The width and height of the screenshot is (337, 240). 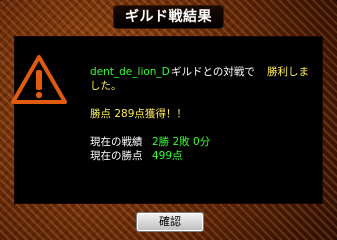 I want to click on record-value: 2勝 2敗 0分, so click(x=181, y=142).